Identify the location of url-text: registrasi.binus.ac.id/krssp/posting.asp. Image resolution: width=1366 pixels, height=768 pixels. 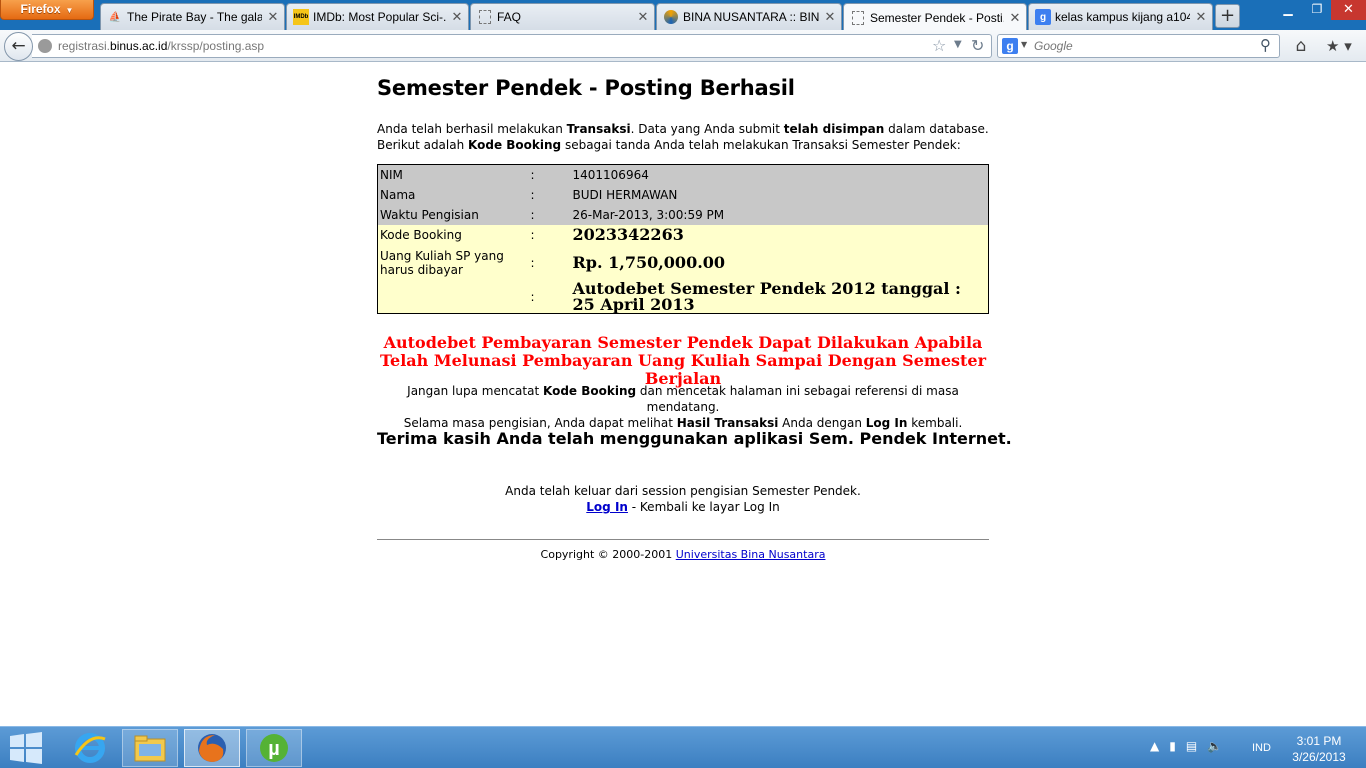
(161, 46).